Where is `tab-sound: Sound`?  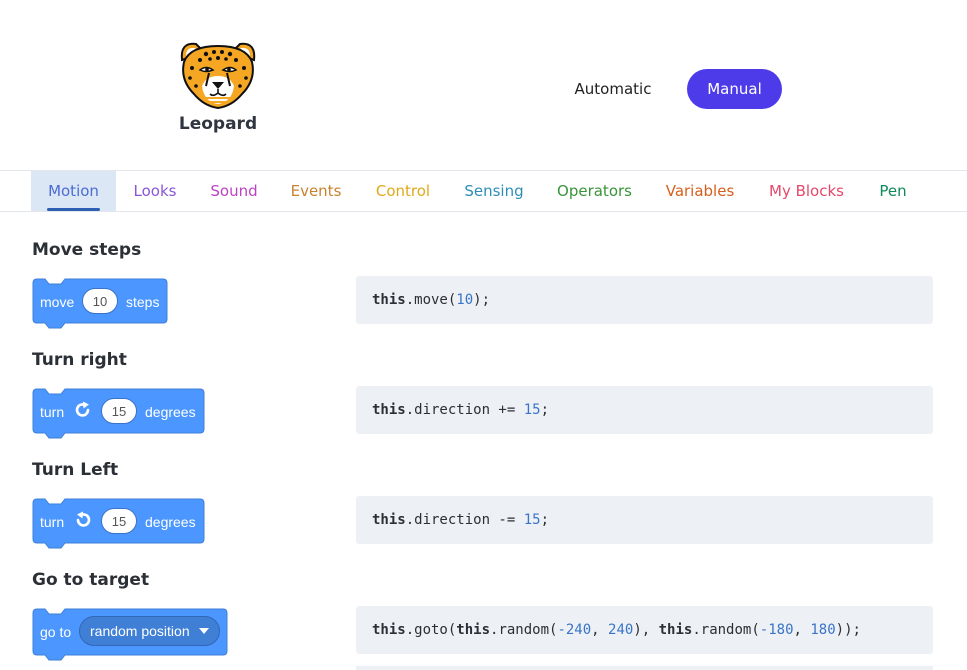
tab-sound: Sound is located at coordinates (234, 191).